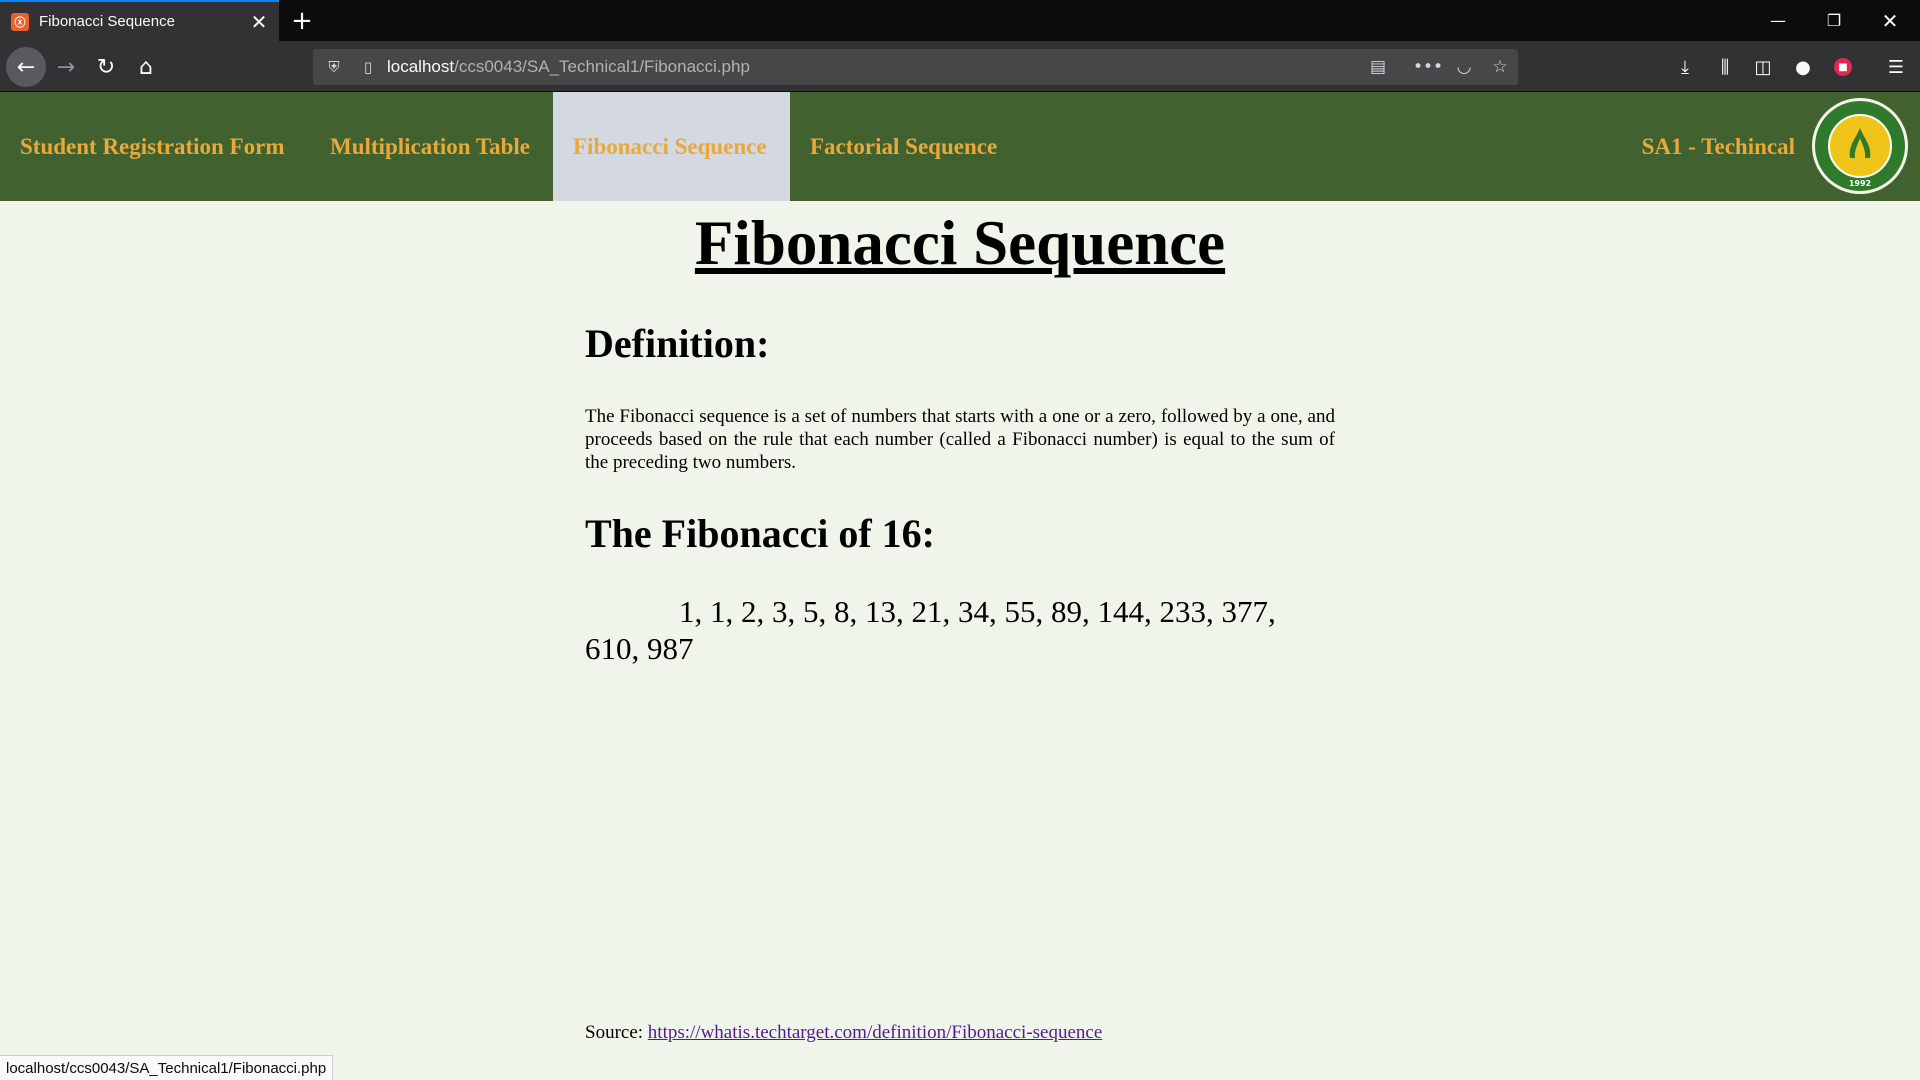 The width and height of the screenshot is (1920, 1080). Describe the element at coordinates (106, 67) in the screenshot. I see `reload-icon: ↻` at that location.